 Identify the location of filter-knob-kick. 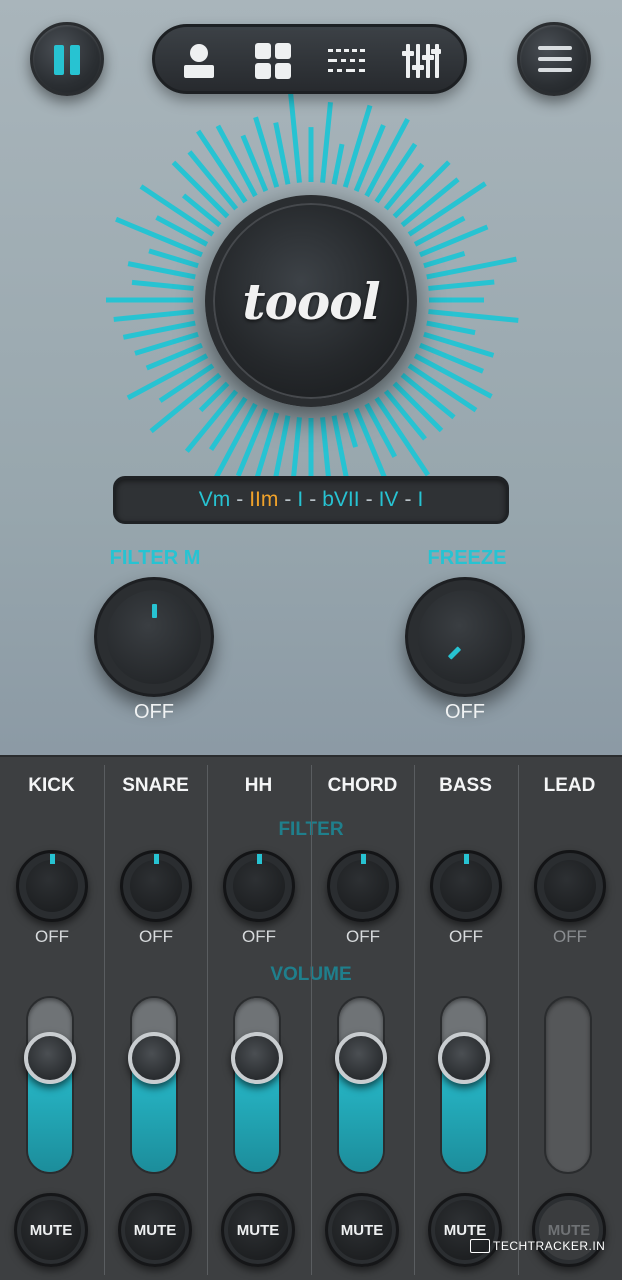
(52, 886).